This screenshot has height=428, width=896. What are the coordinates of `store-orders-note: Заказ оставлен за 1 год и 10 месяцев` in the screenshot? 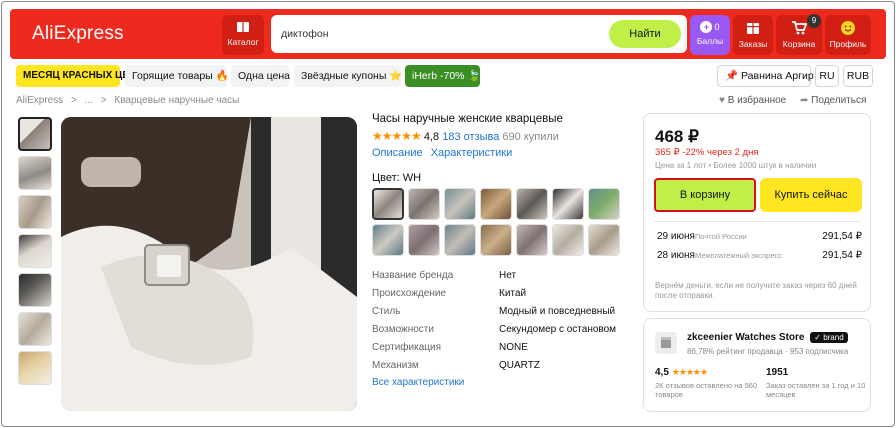 It's located at (816, 390).